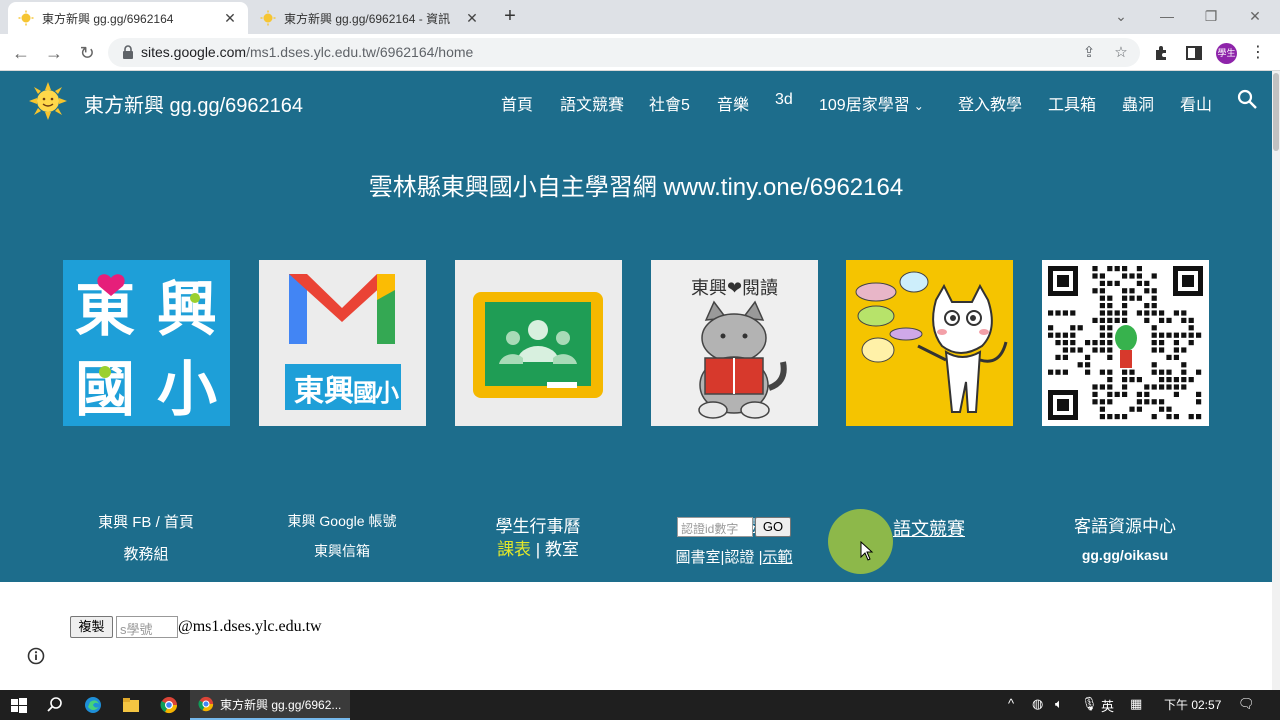 This screenshot has width=1280, height=720. I want to click on nav-home-learning: 109居家學習 ⌄, so click(871, 103).